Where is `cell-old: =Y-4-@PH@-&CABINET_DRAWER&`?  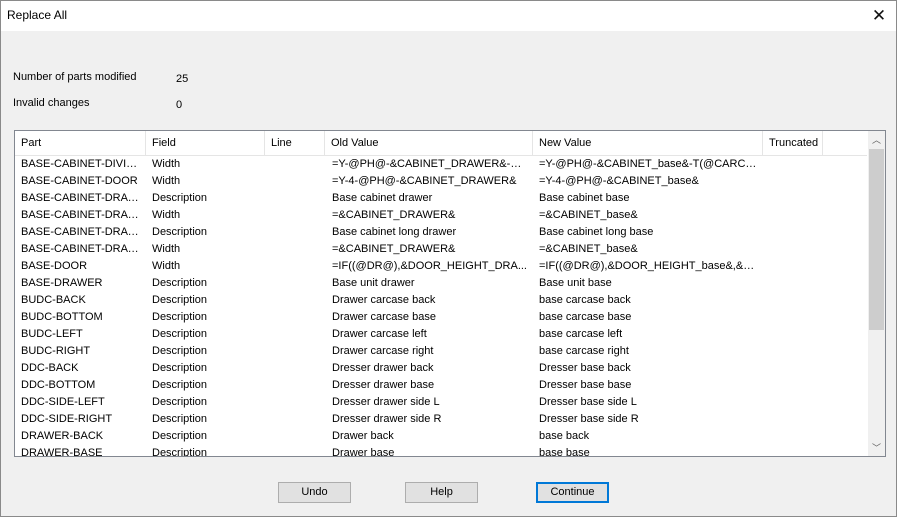
cell-old: =Y-4-@PH@-&CABINET_DRAWER& is located at coordinates (424, 181).